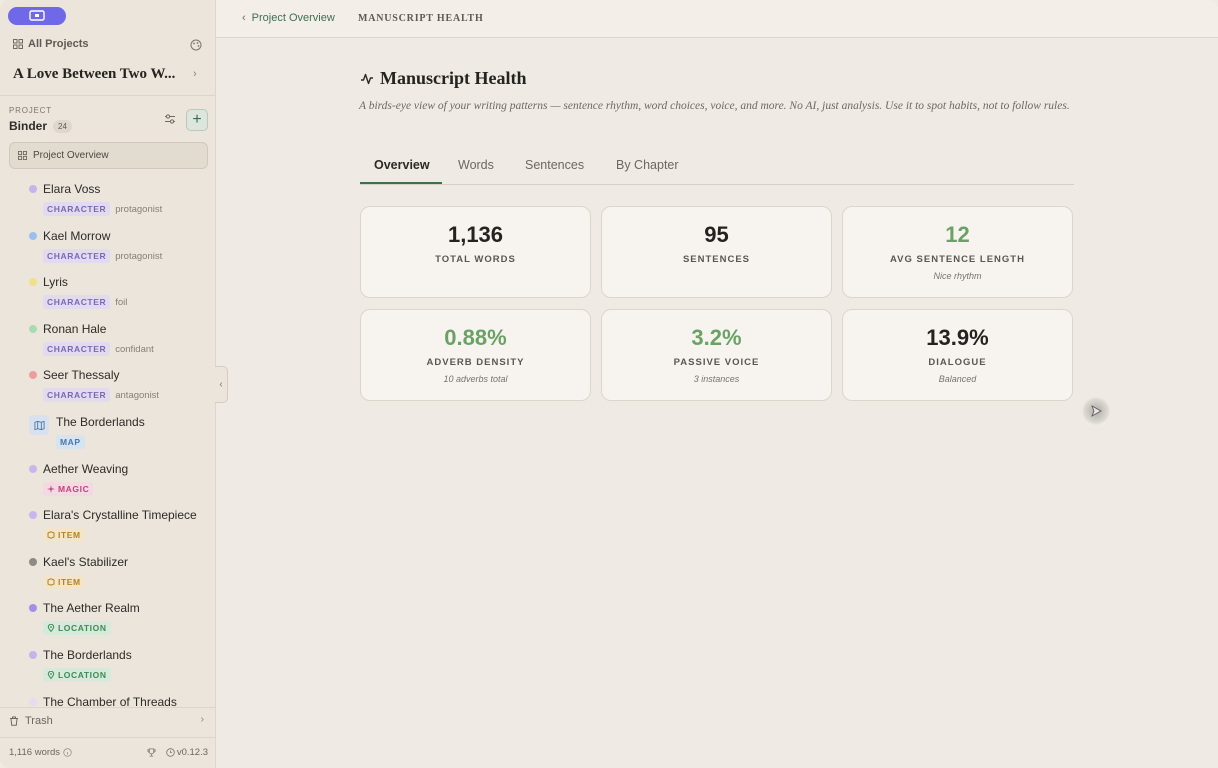  Describe the element at coordinates (197, 120) in the screenshot. I see `add-item-button: +` at that location.